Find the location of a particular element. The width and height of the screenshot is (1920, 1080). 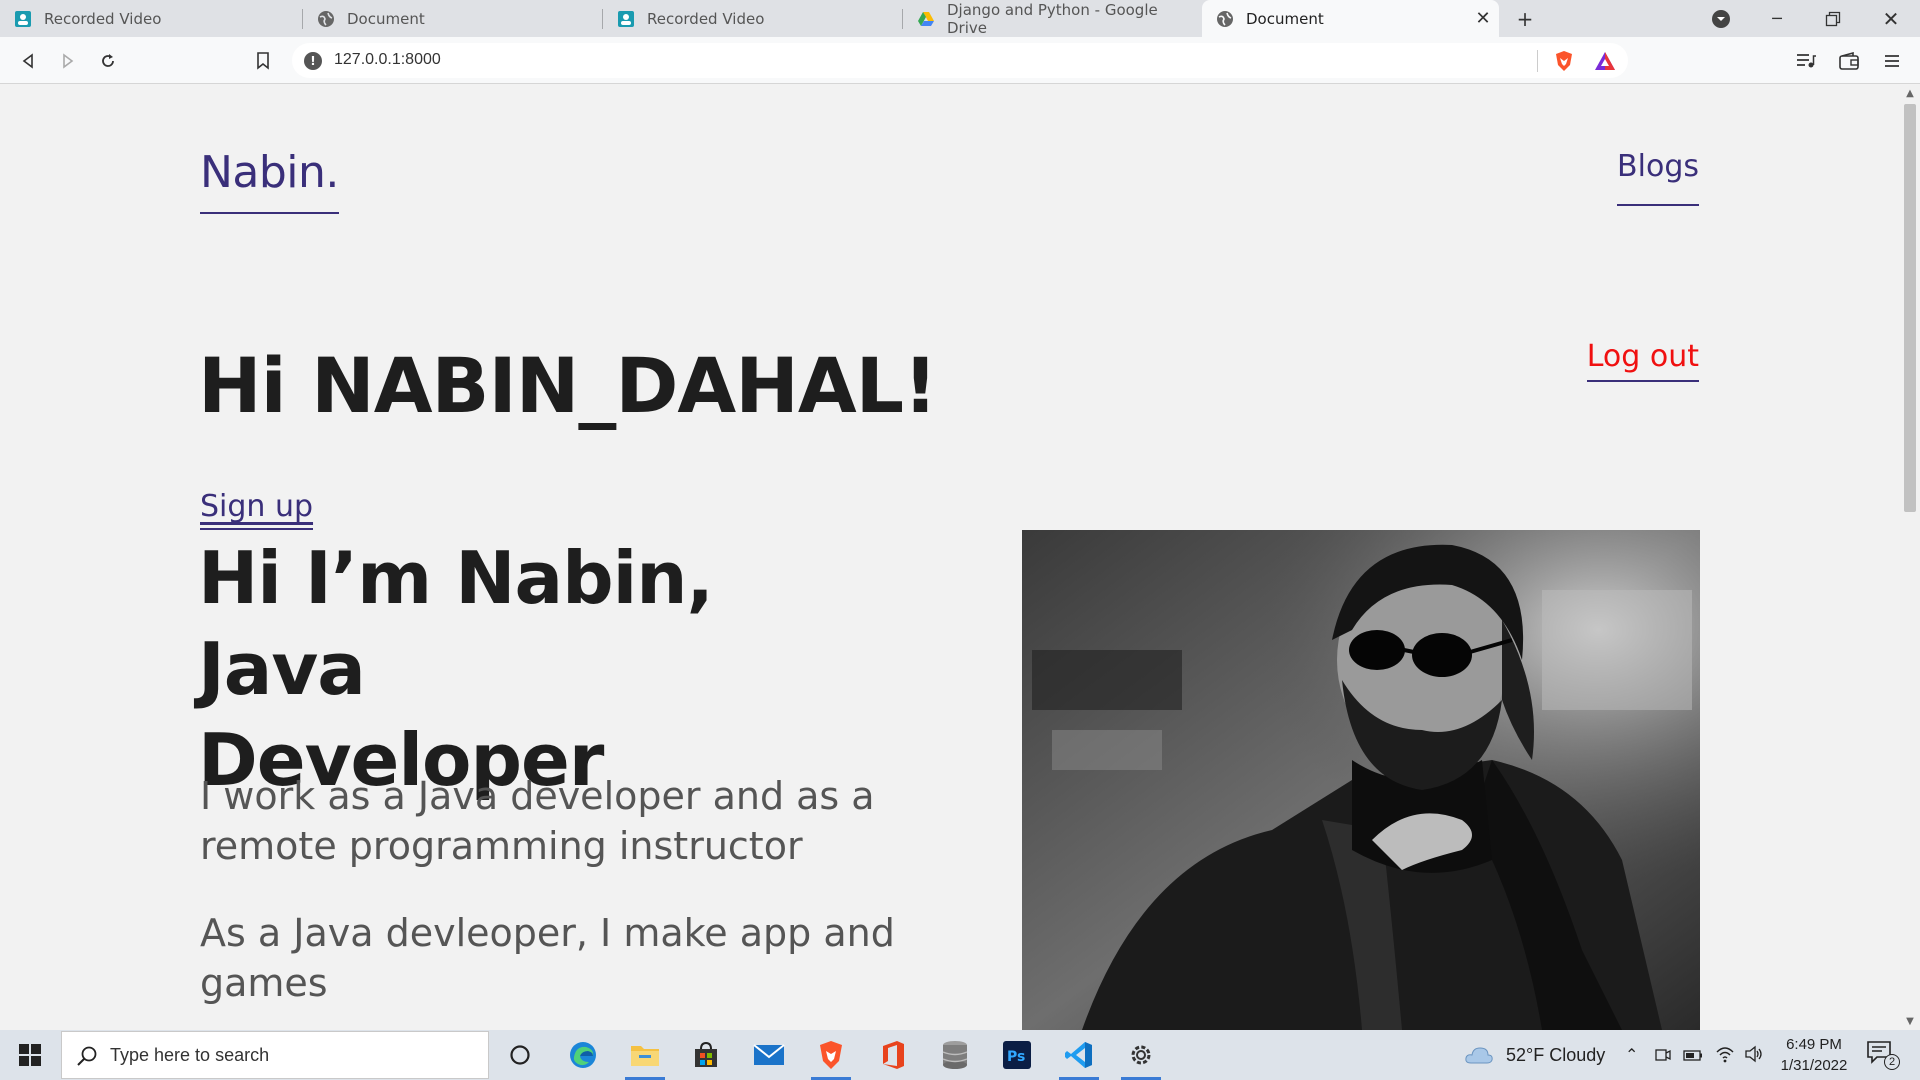

signup-link: Sign up is located at coordinates (257, 509).